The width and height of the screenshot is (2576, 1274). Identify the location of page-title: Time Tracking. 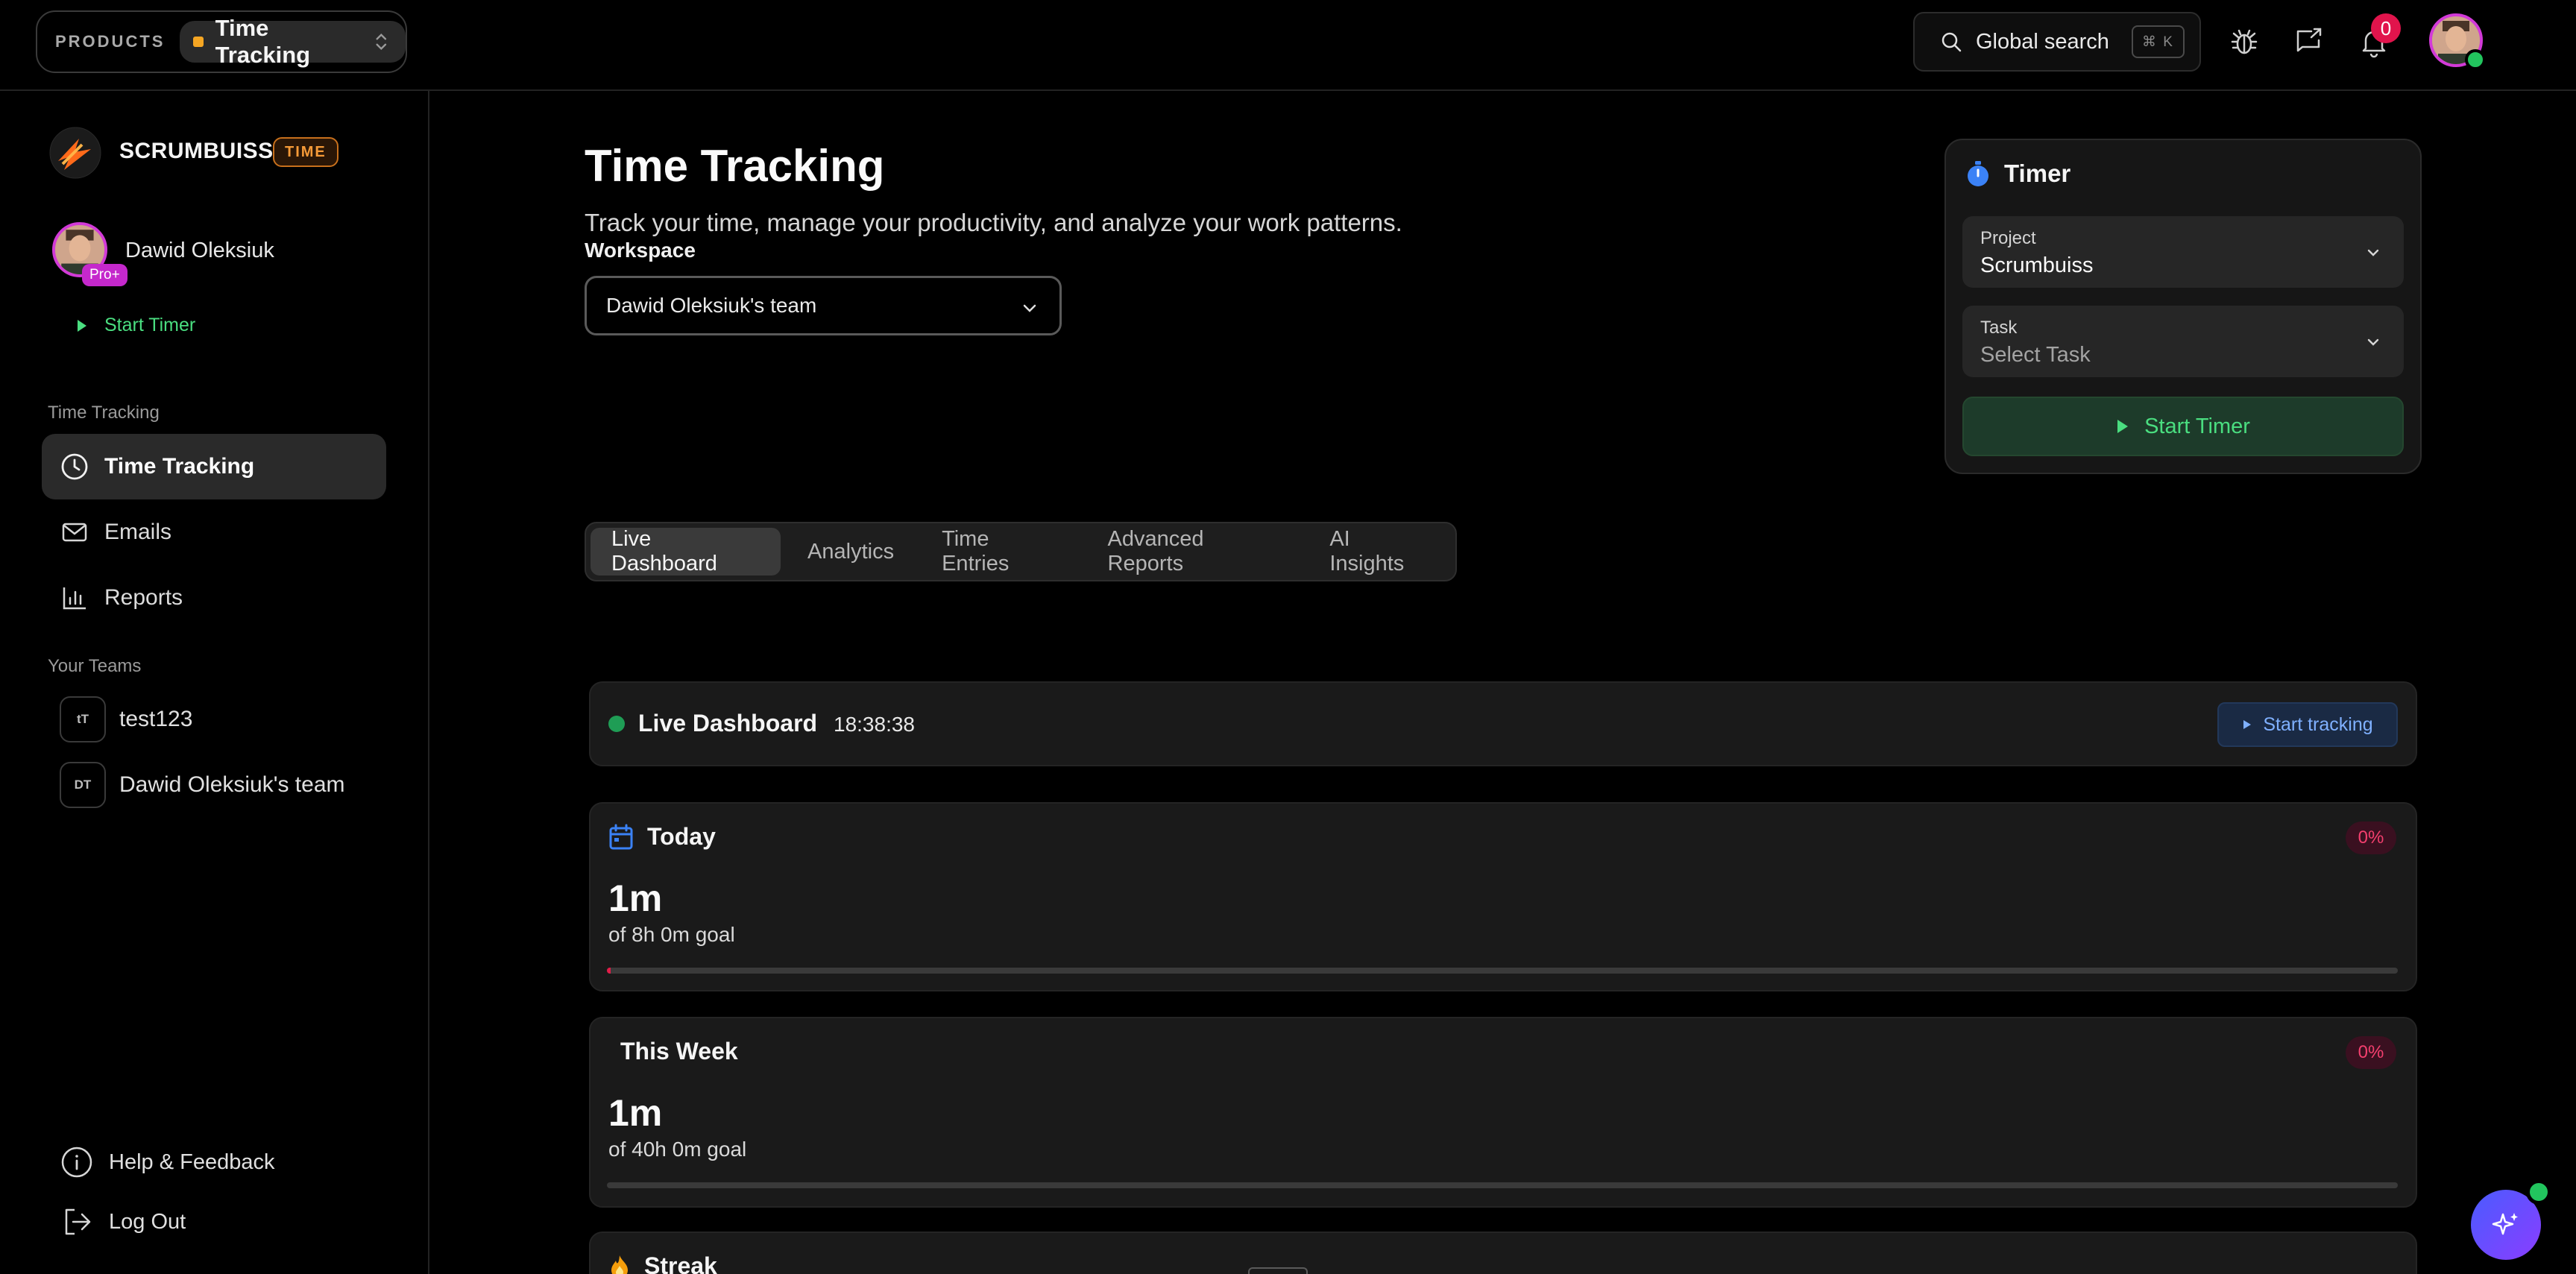
(735, 166).